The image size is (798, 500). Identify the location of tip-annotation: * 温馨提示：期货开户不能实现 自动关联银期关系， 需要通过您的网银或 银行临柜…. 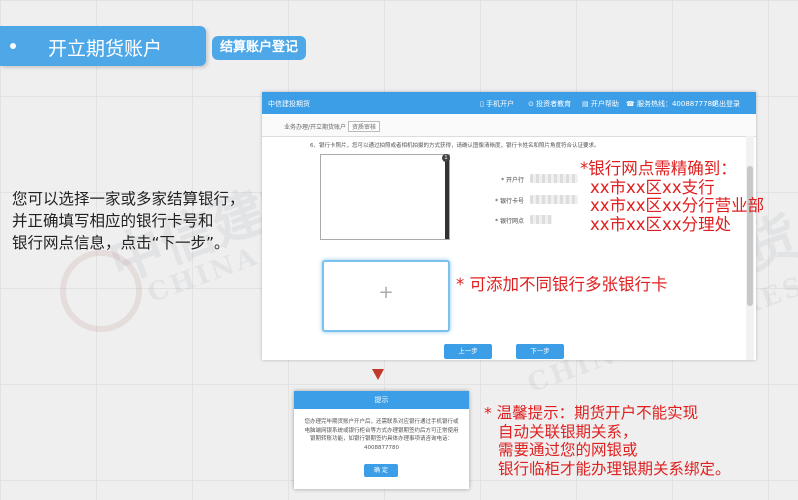
(607, 441).